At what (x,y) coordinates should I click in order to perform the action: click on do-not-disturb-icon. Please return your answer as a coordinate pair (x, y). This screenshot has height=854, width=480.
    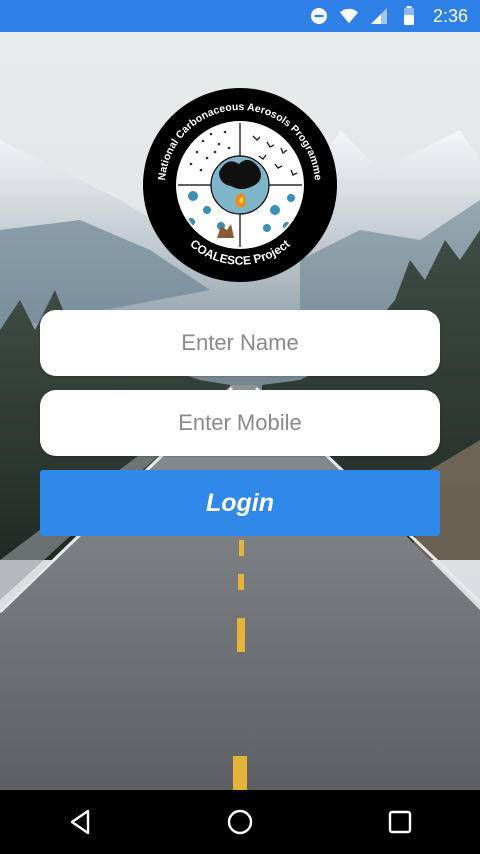
    Looking at the image, I should click on (319, 16).